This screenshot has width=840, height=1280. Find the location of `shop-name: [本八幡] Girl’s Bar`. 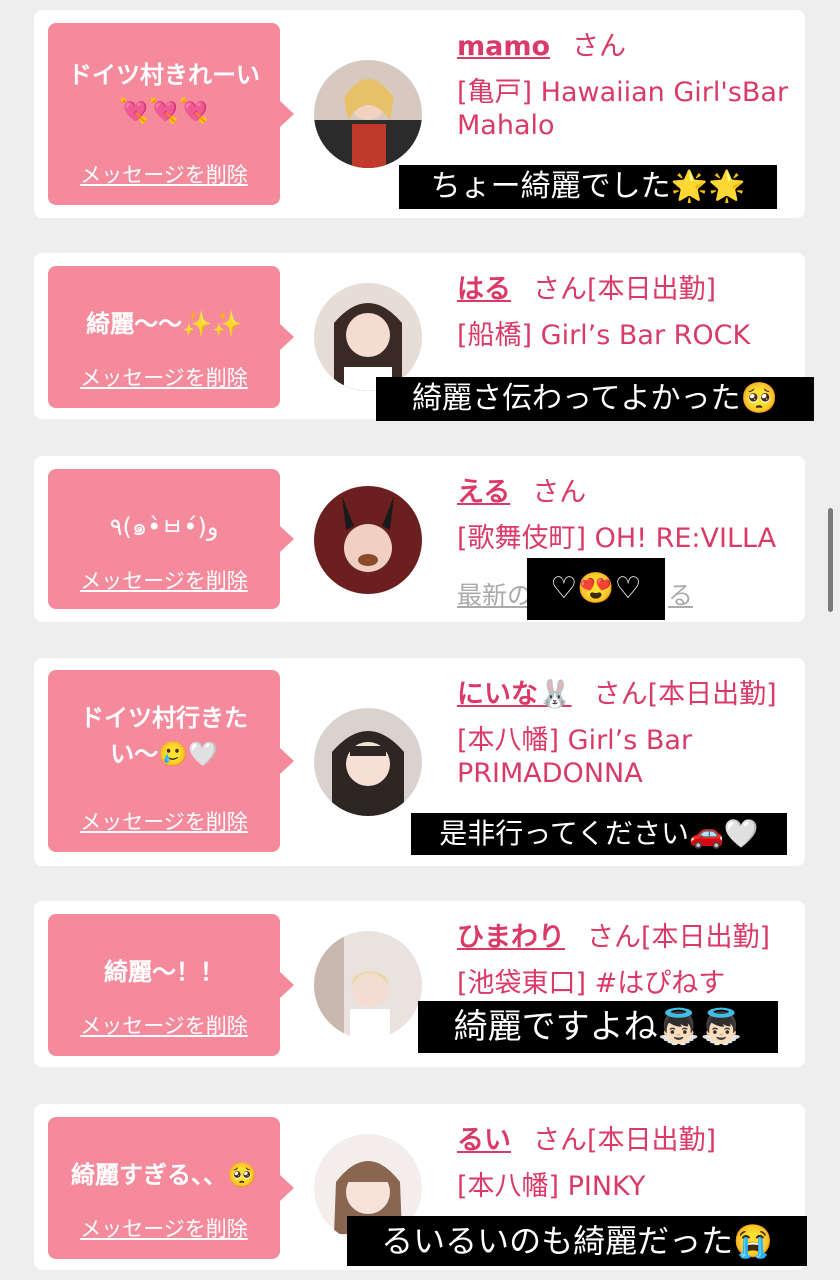

shop-name: [本八幡] Girl’s Bar is located at coordinates (575, 740).